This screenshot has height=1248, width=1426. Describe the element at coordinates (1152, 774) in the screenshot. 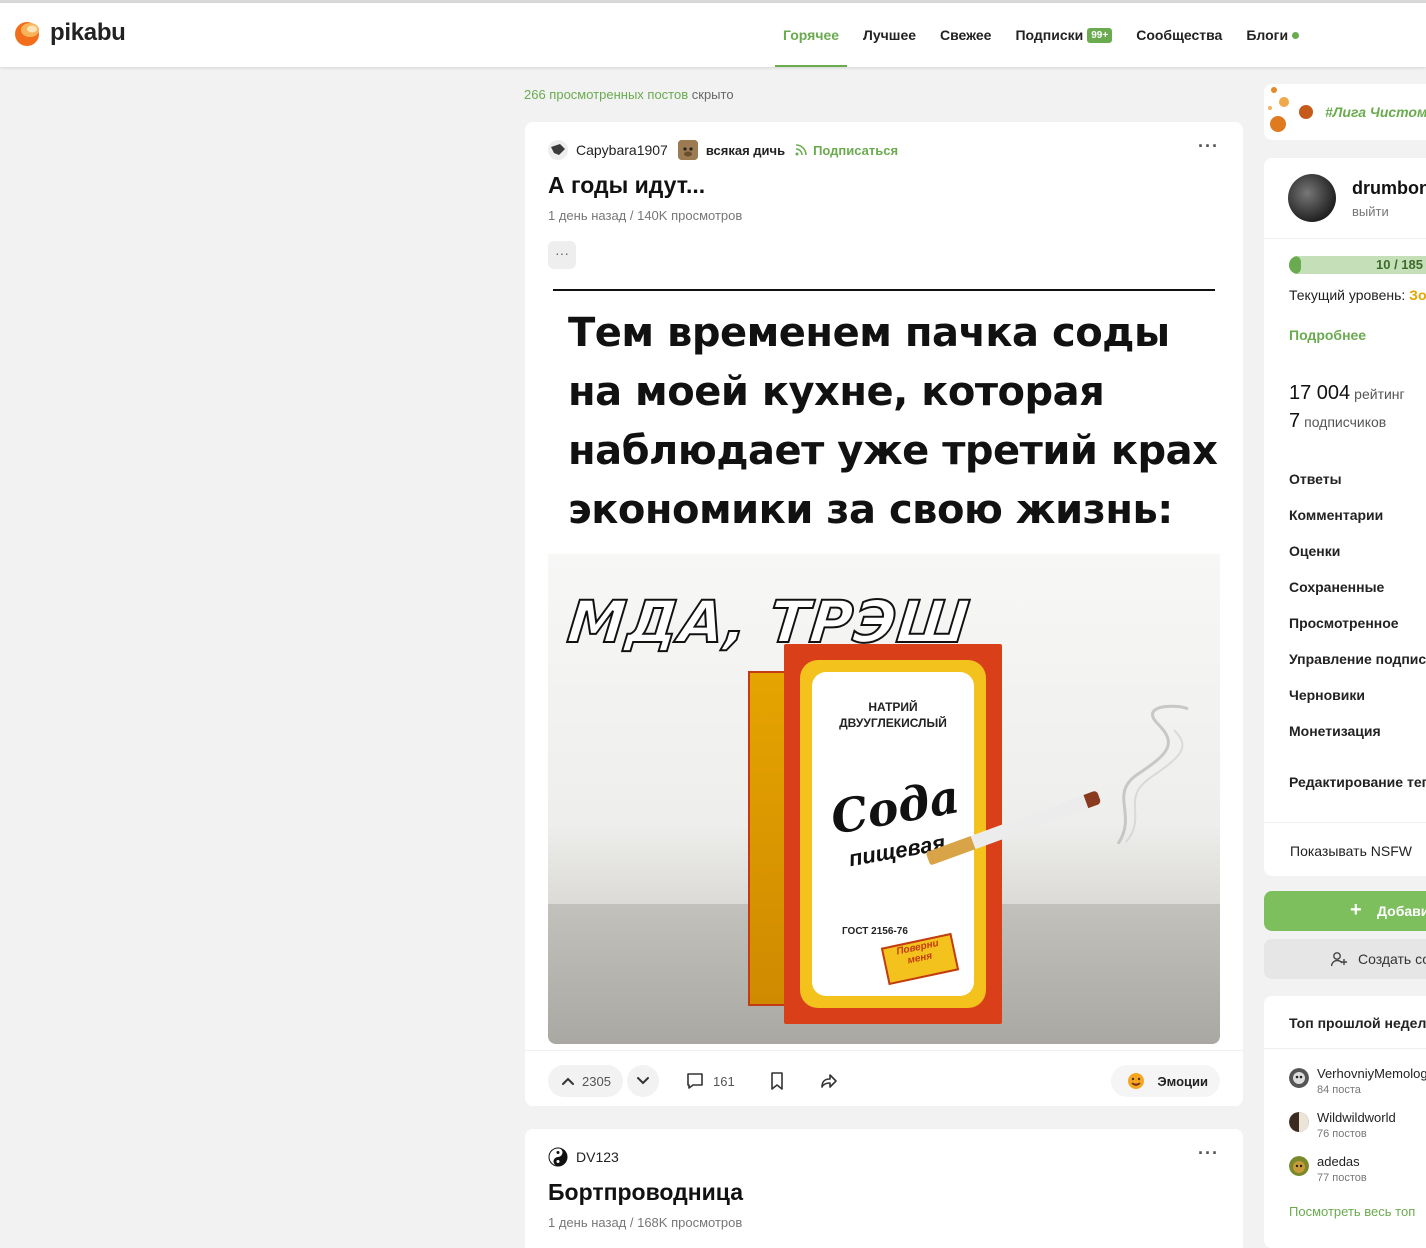

I see `smoke` at that location.